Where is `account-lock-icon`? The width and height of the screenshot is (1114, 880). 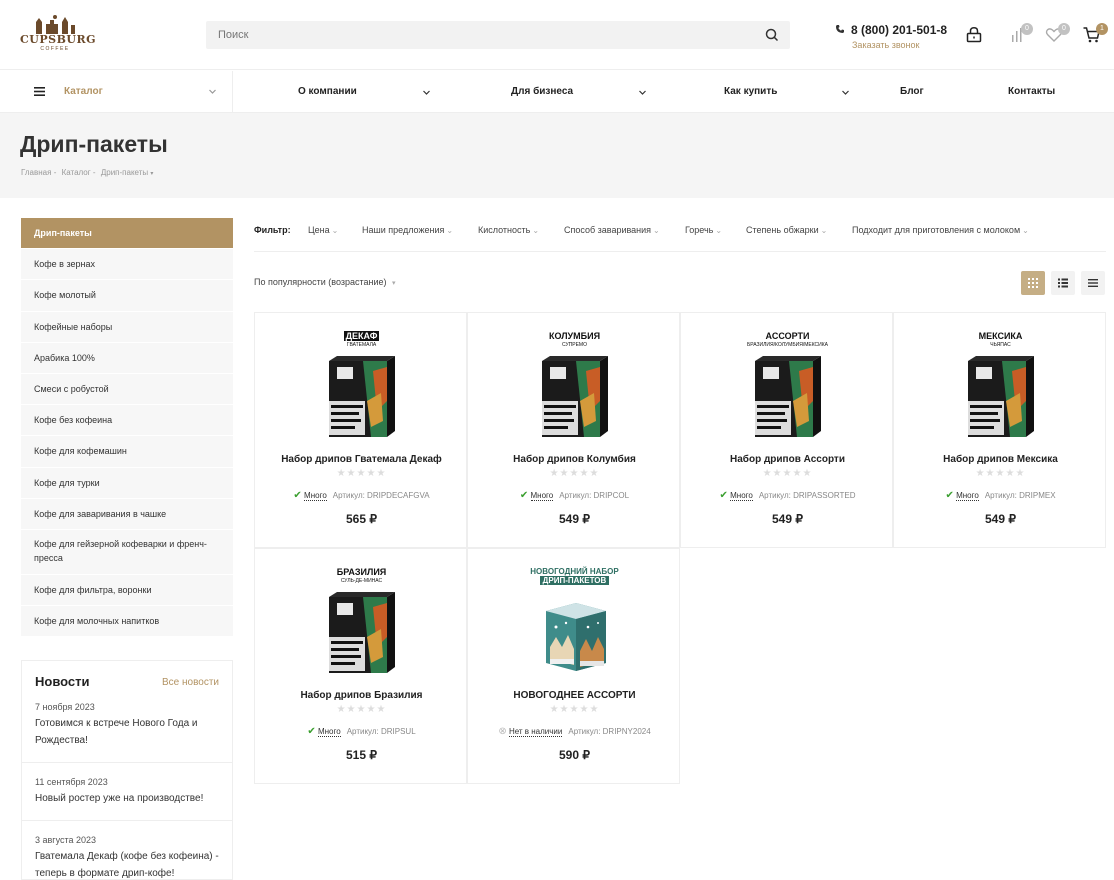 account-lock-icon is located at coordinates (974, 35).